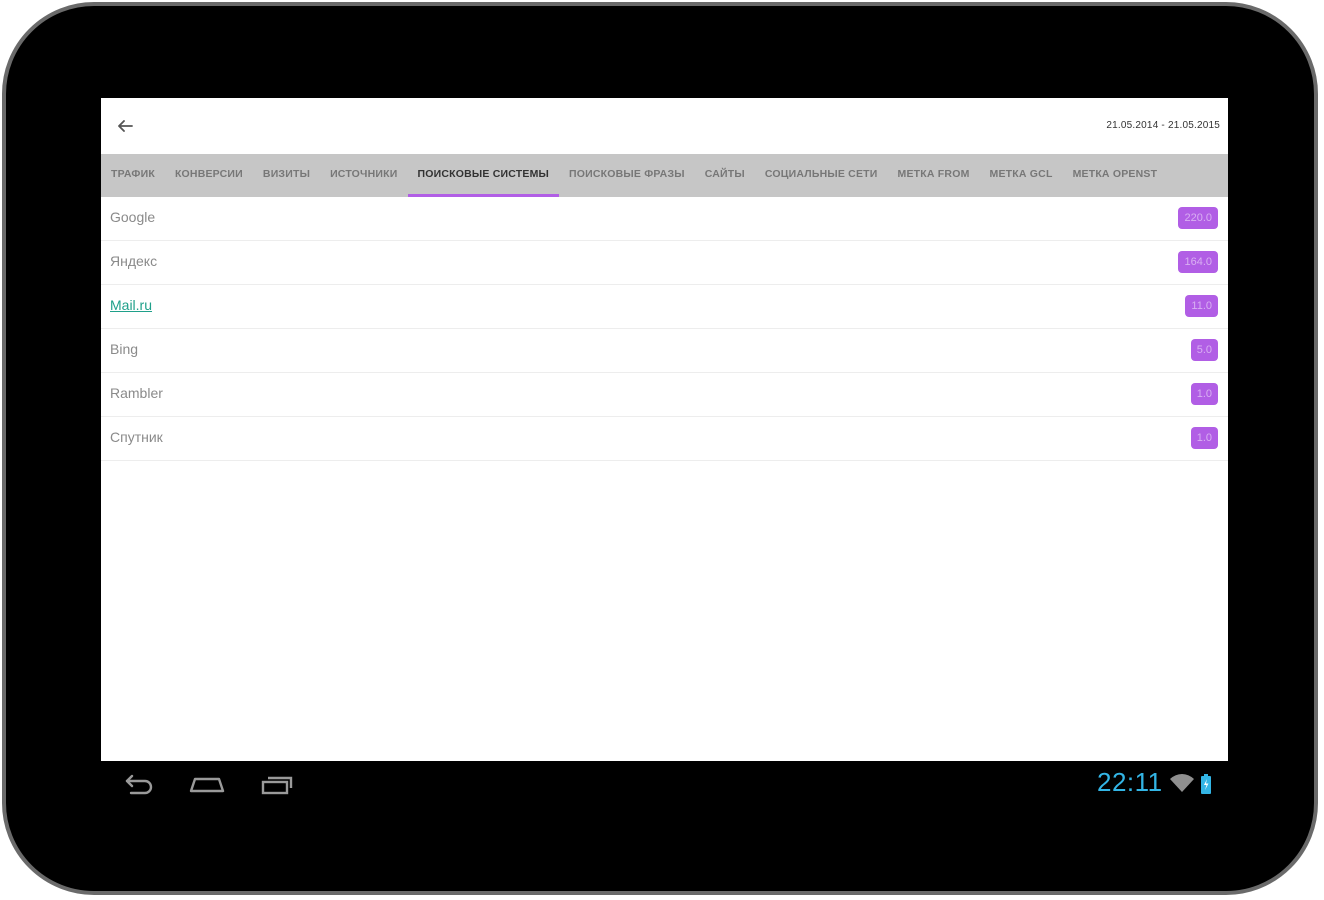 Image resolution: width=1324 pixels, height=900 pixels. I want to click on tab-visits: Визиты, so click(286, 175).